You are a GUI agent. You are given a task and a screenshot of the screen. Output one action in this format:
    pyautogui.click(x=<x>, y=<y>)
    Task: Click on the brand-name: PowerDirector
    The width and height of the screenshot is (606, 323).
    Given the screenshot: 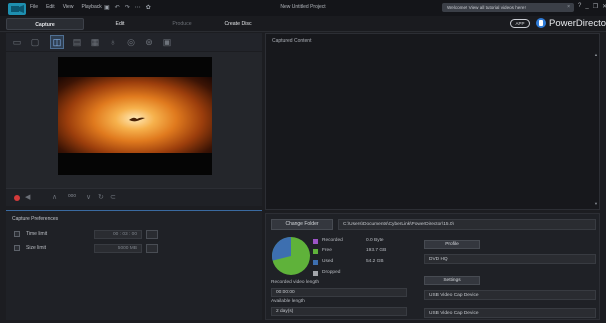 What is the action you would take?
    pyautogui.click(x=577, y=23)
    